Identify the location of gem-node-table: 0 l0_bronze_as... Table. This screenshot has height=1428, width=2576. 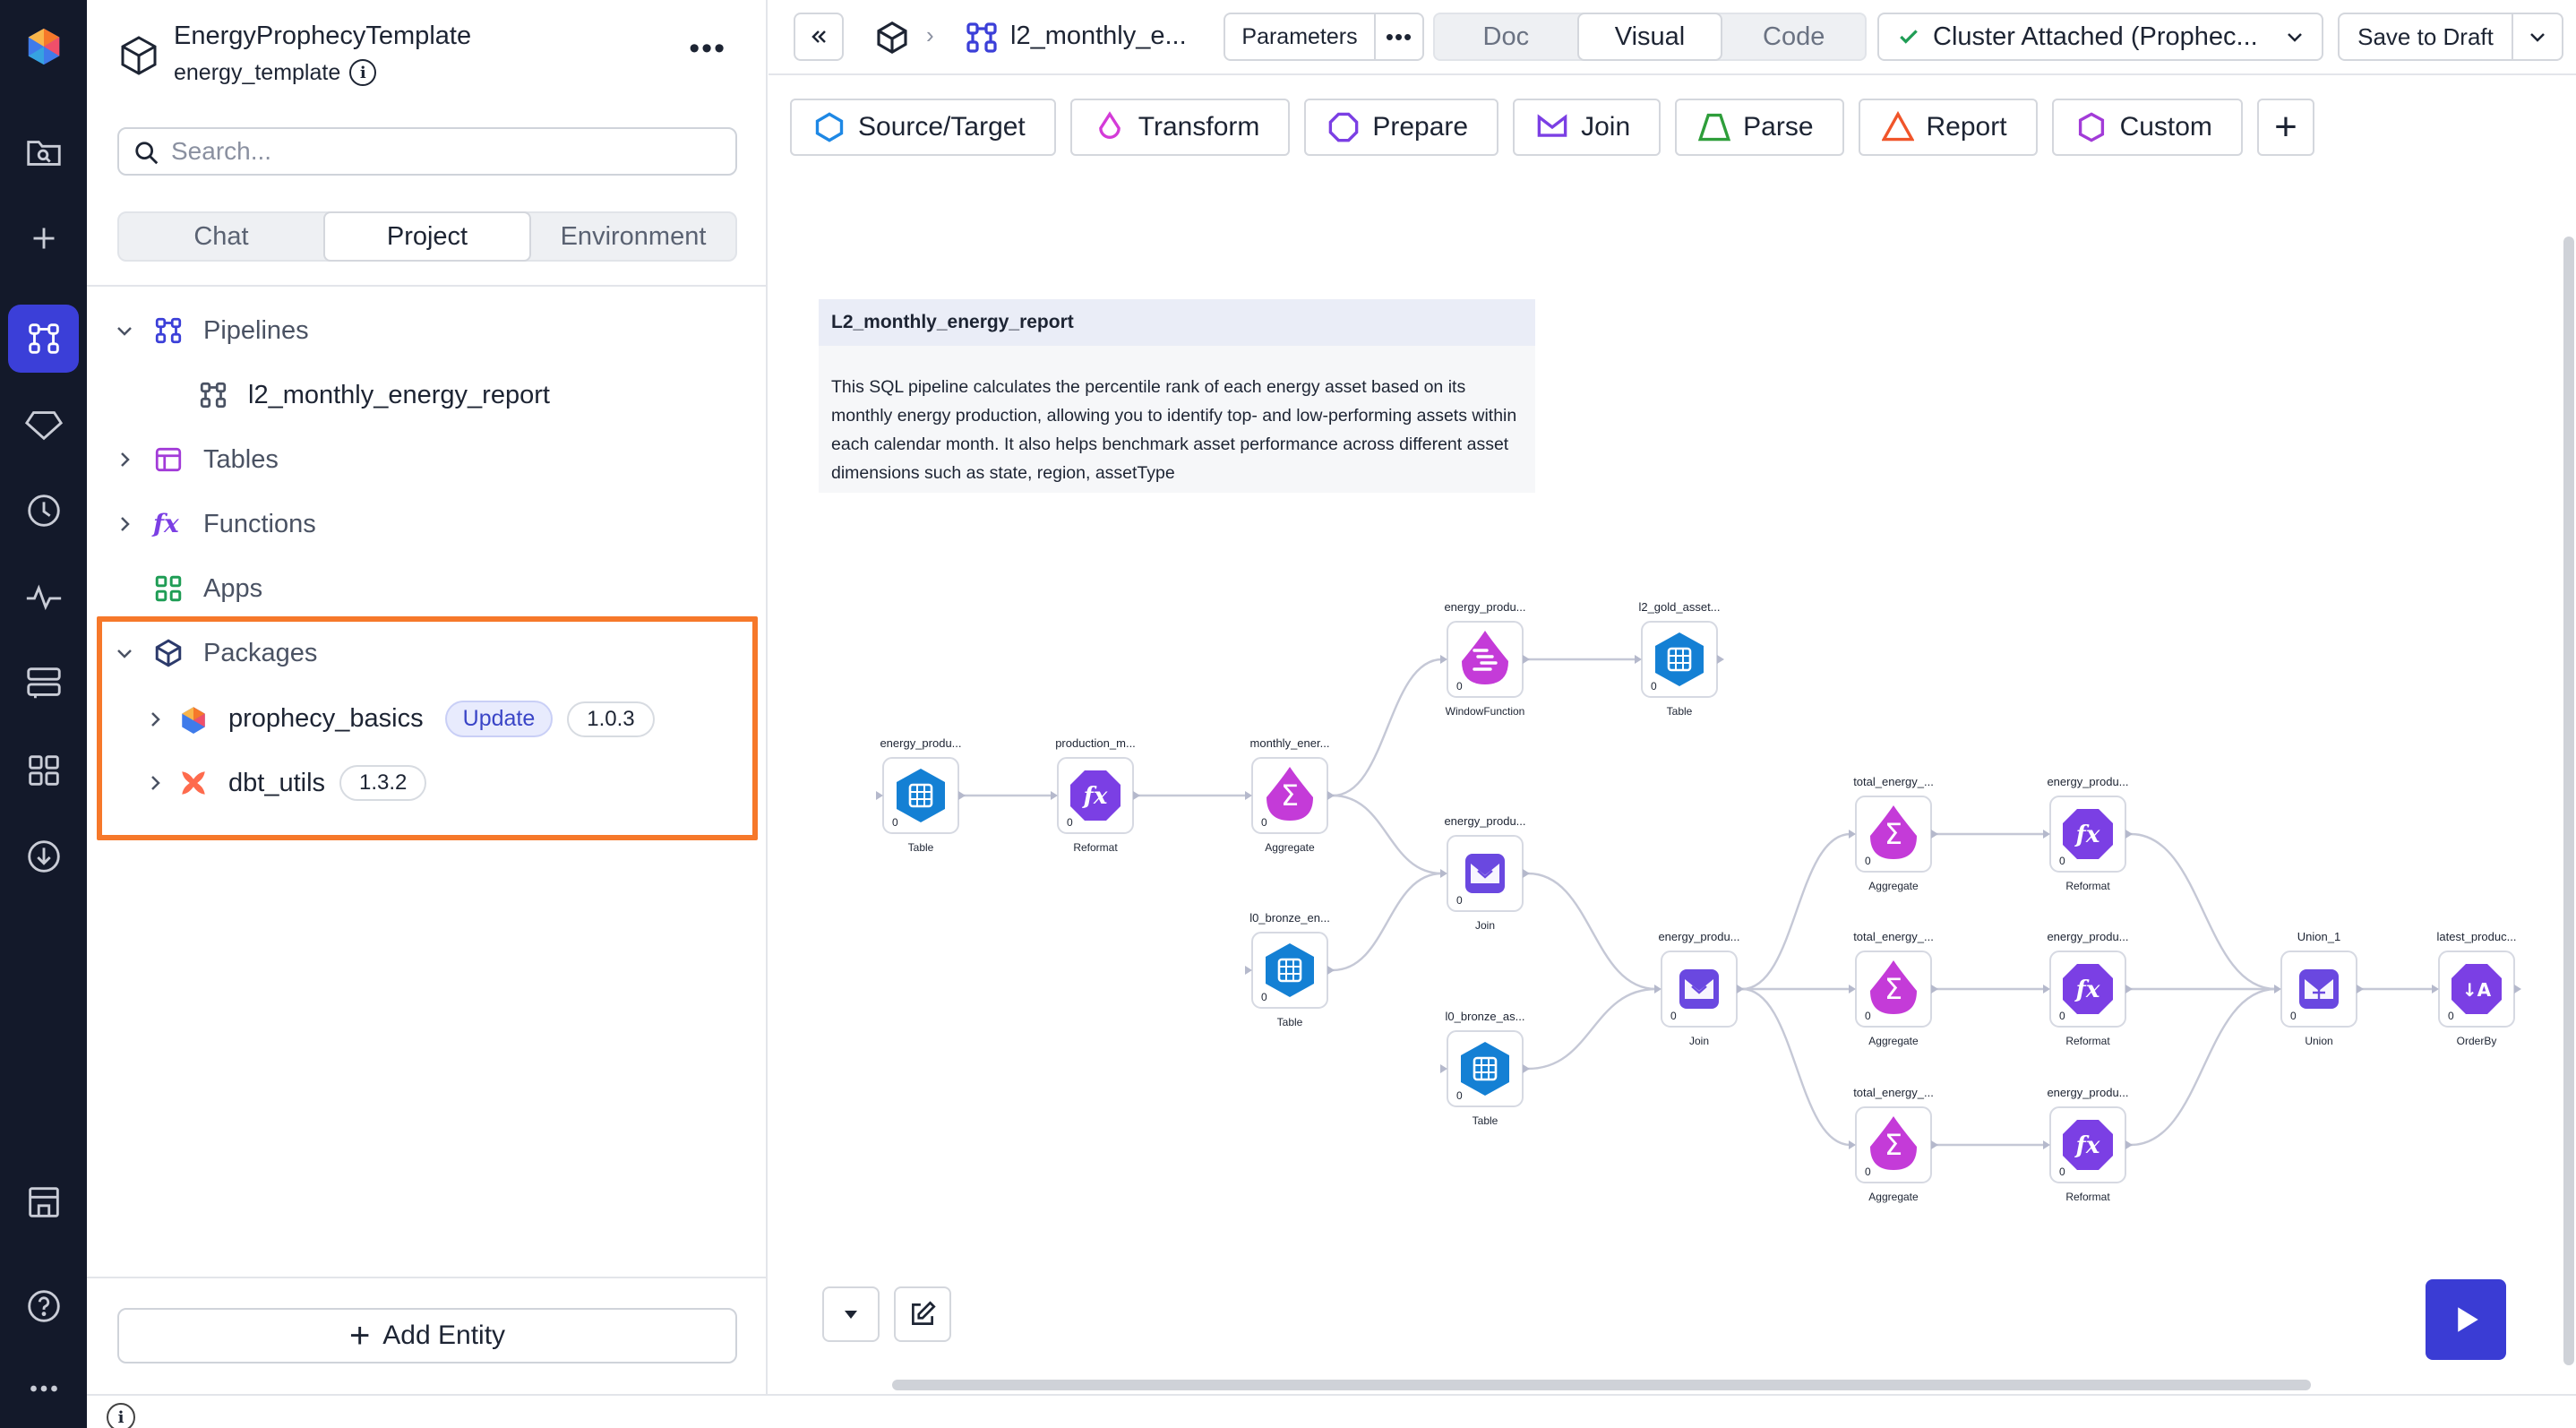
(1485, 1068).